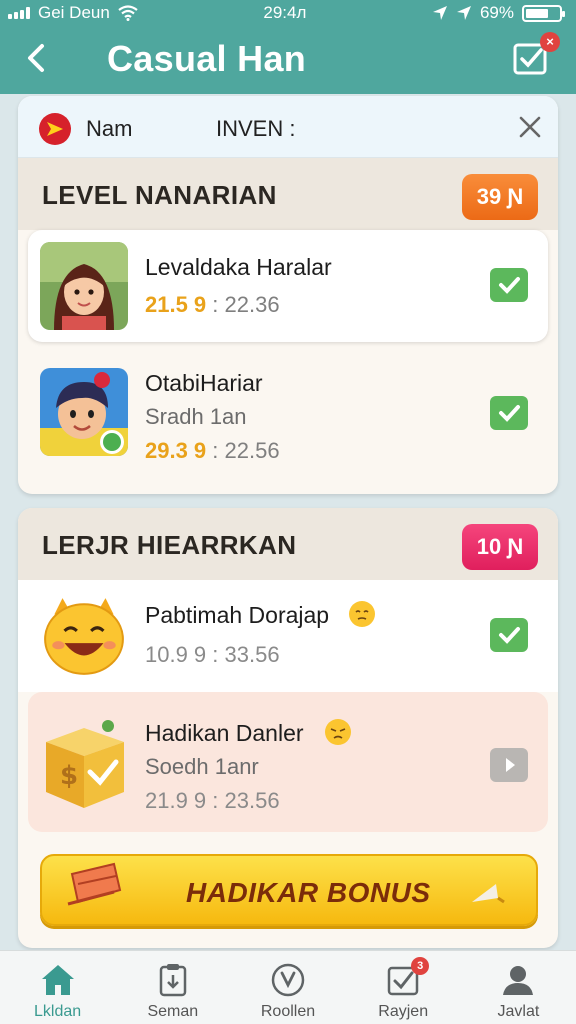 The height and width of the screenshot is (1024, 576). Describe the element at coordinates (238, 267) in the screenshot. I see `item-title: Levaldaka Haralar` at that location.